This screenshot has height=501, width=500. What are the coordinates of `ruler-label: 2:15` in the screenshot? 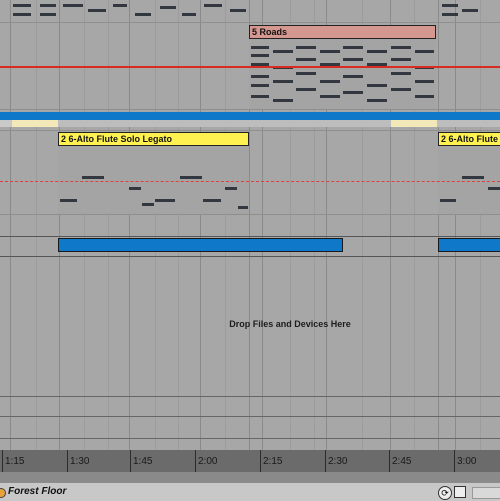 It's located at (273, 461).